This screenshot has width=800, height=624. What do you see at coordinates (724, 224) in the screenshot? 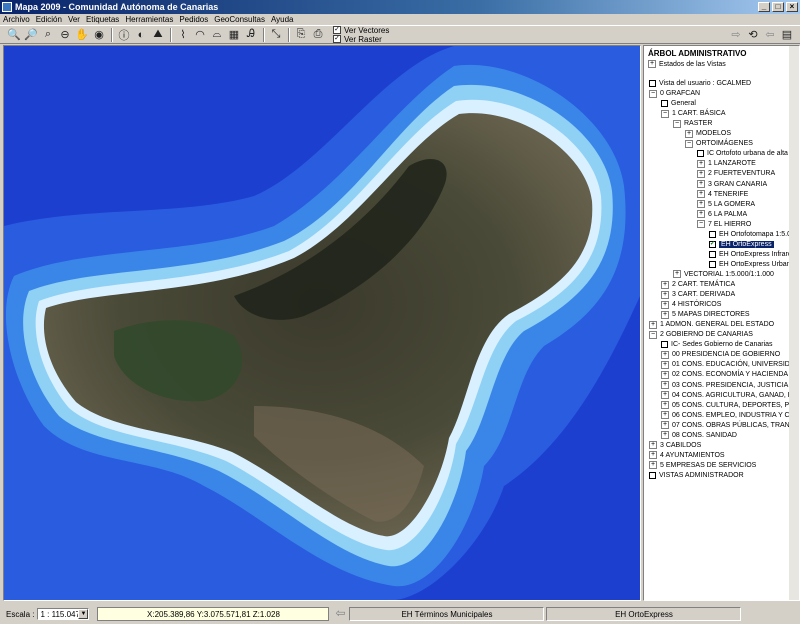
I see `tree-node: −7 EL HIERRO` at bounding box center [724, 224].